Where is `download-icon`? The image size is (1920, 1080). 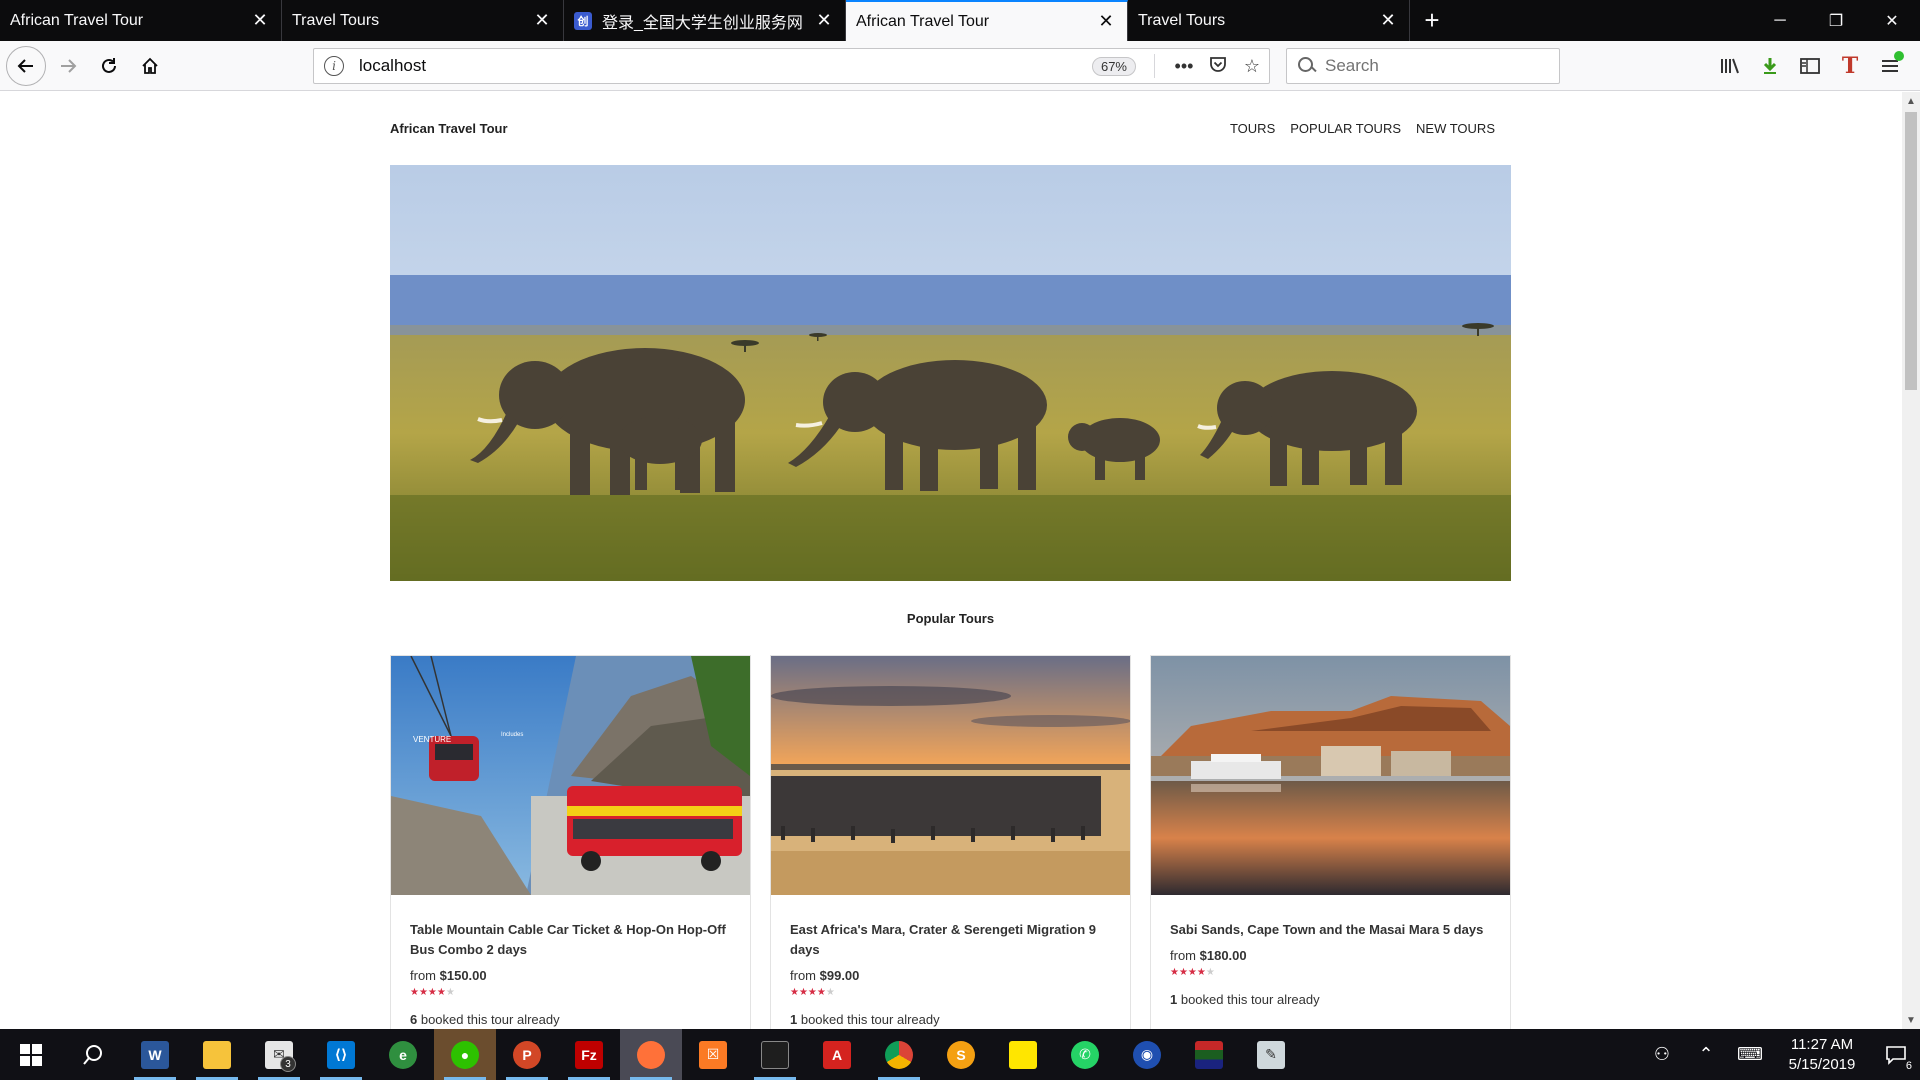
download-icon is located at coordinates (1770, 66).